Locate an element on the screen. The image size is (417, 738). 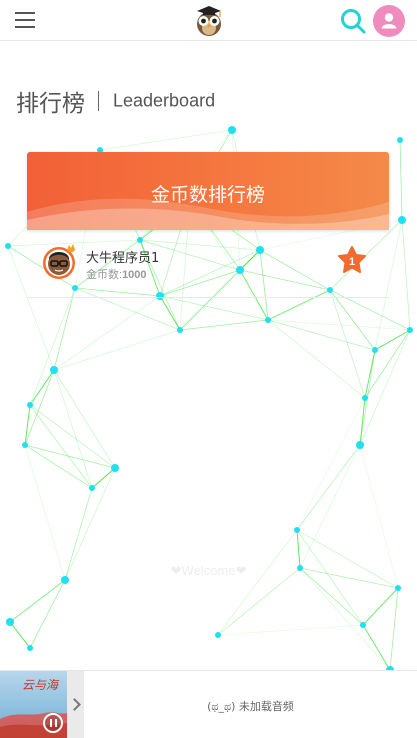
player-status: (ಥ_ಥ) 未加载音频 is located at coordinates (250, 706).